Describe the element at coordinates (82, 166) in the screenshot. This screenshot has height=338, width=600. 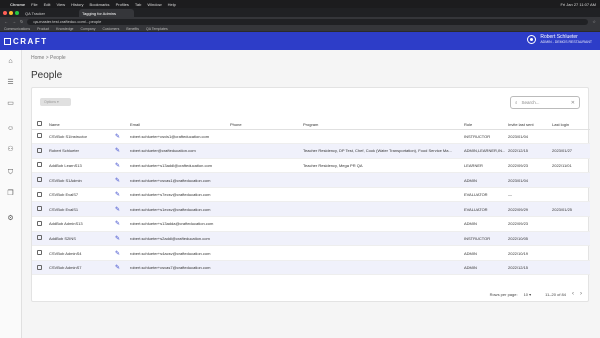
I see `cell-name: AddBob LearnS13` at that location.